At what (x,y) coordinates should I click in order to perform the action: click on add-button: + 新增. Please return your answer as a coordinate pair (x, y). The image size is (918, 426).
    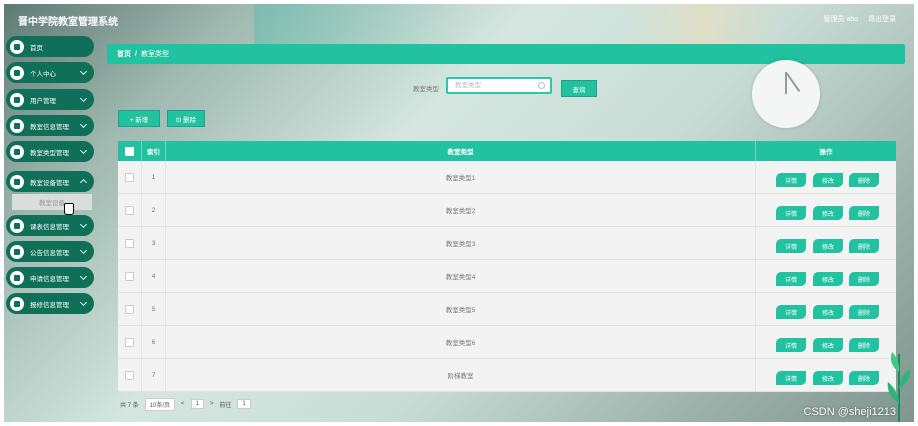
    Looking at the image, I should click on (139, 118).